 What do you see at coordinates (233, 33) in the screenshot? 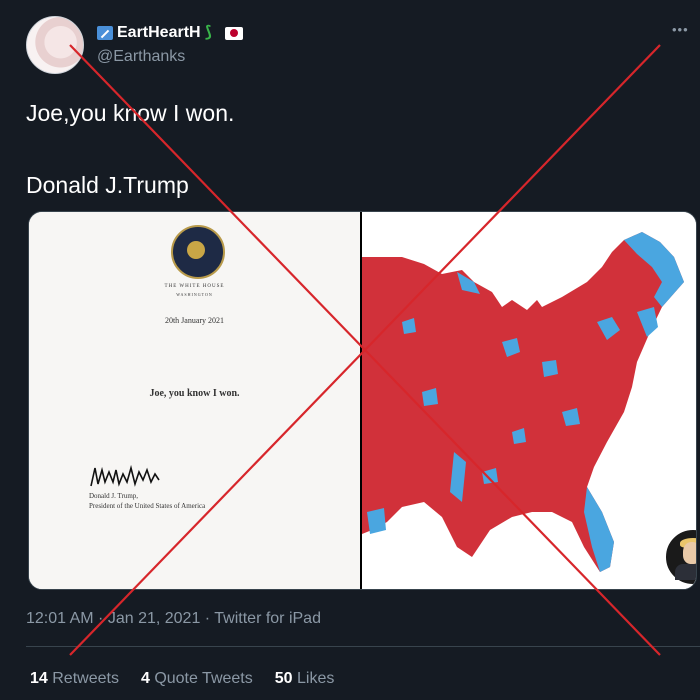
I see `japan-flag-icon` at bounding box center [233, 33].